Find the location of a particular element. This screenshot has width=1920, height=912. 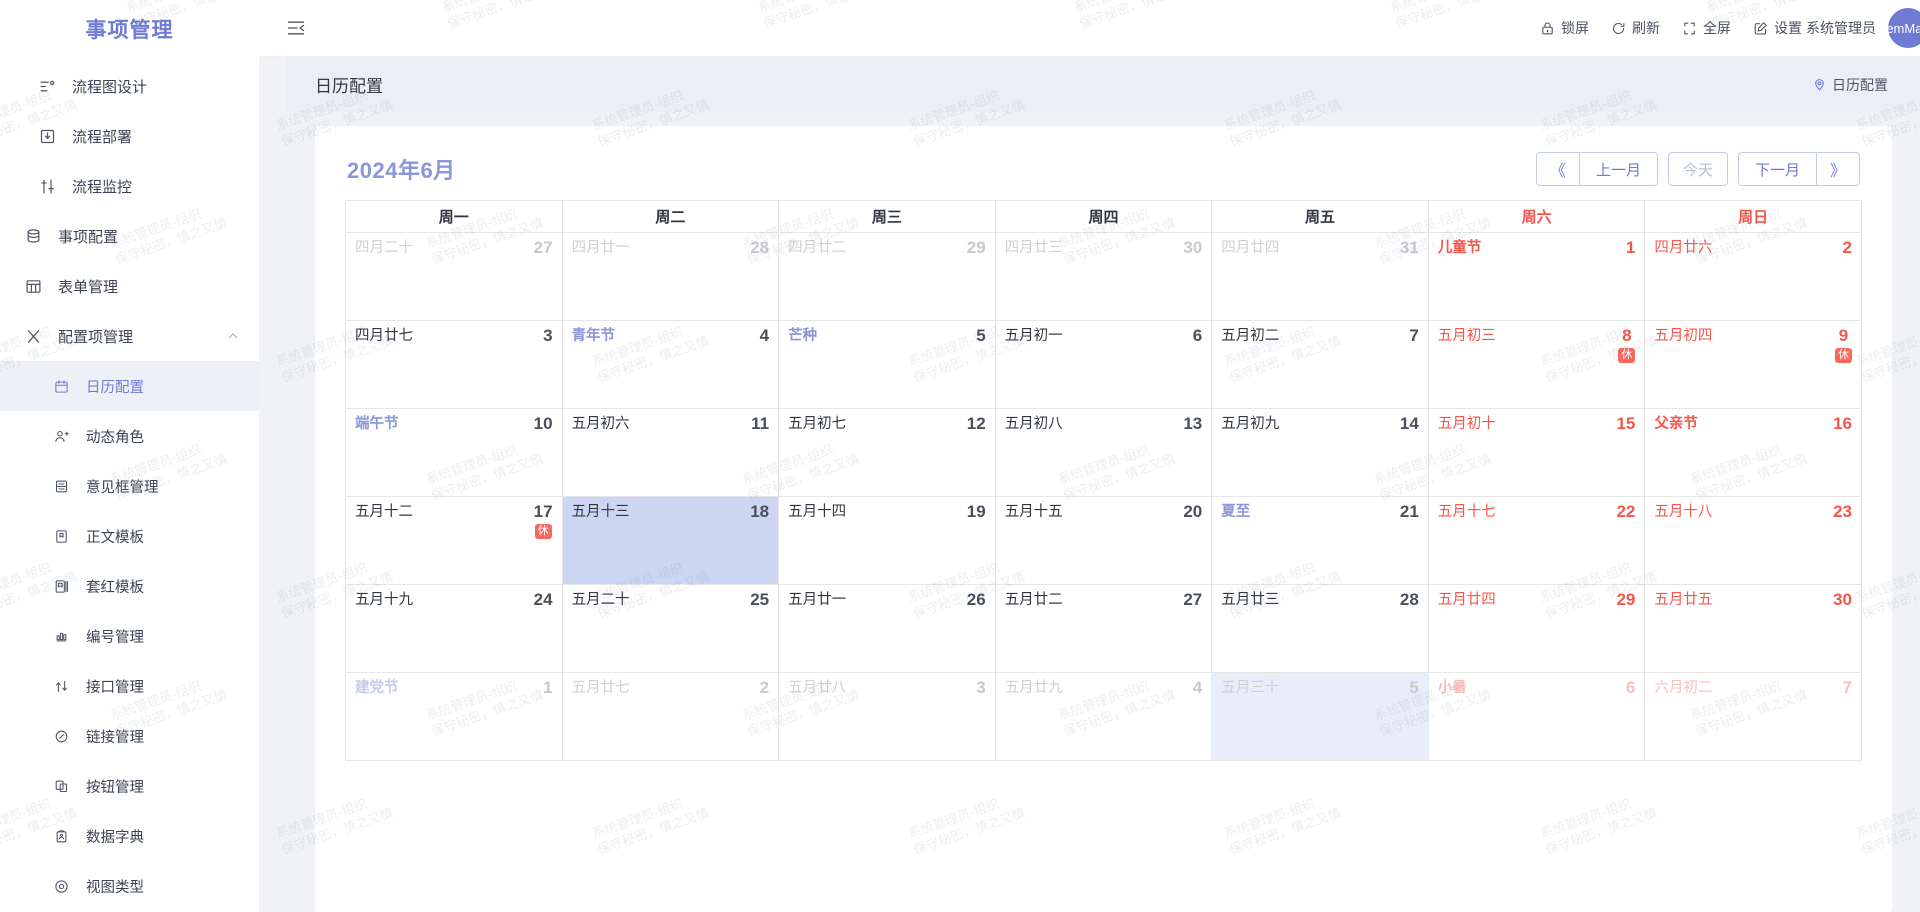

topbar-action-刷新: 刷新 is located at coordinates (1635, 28).